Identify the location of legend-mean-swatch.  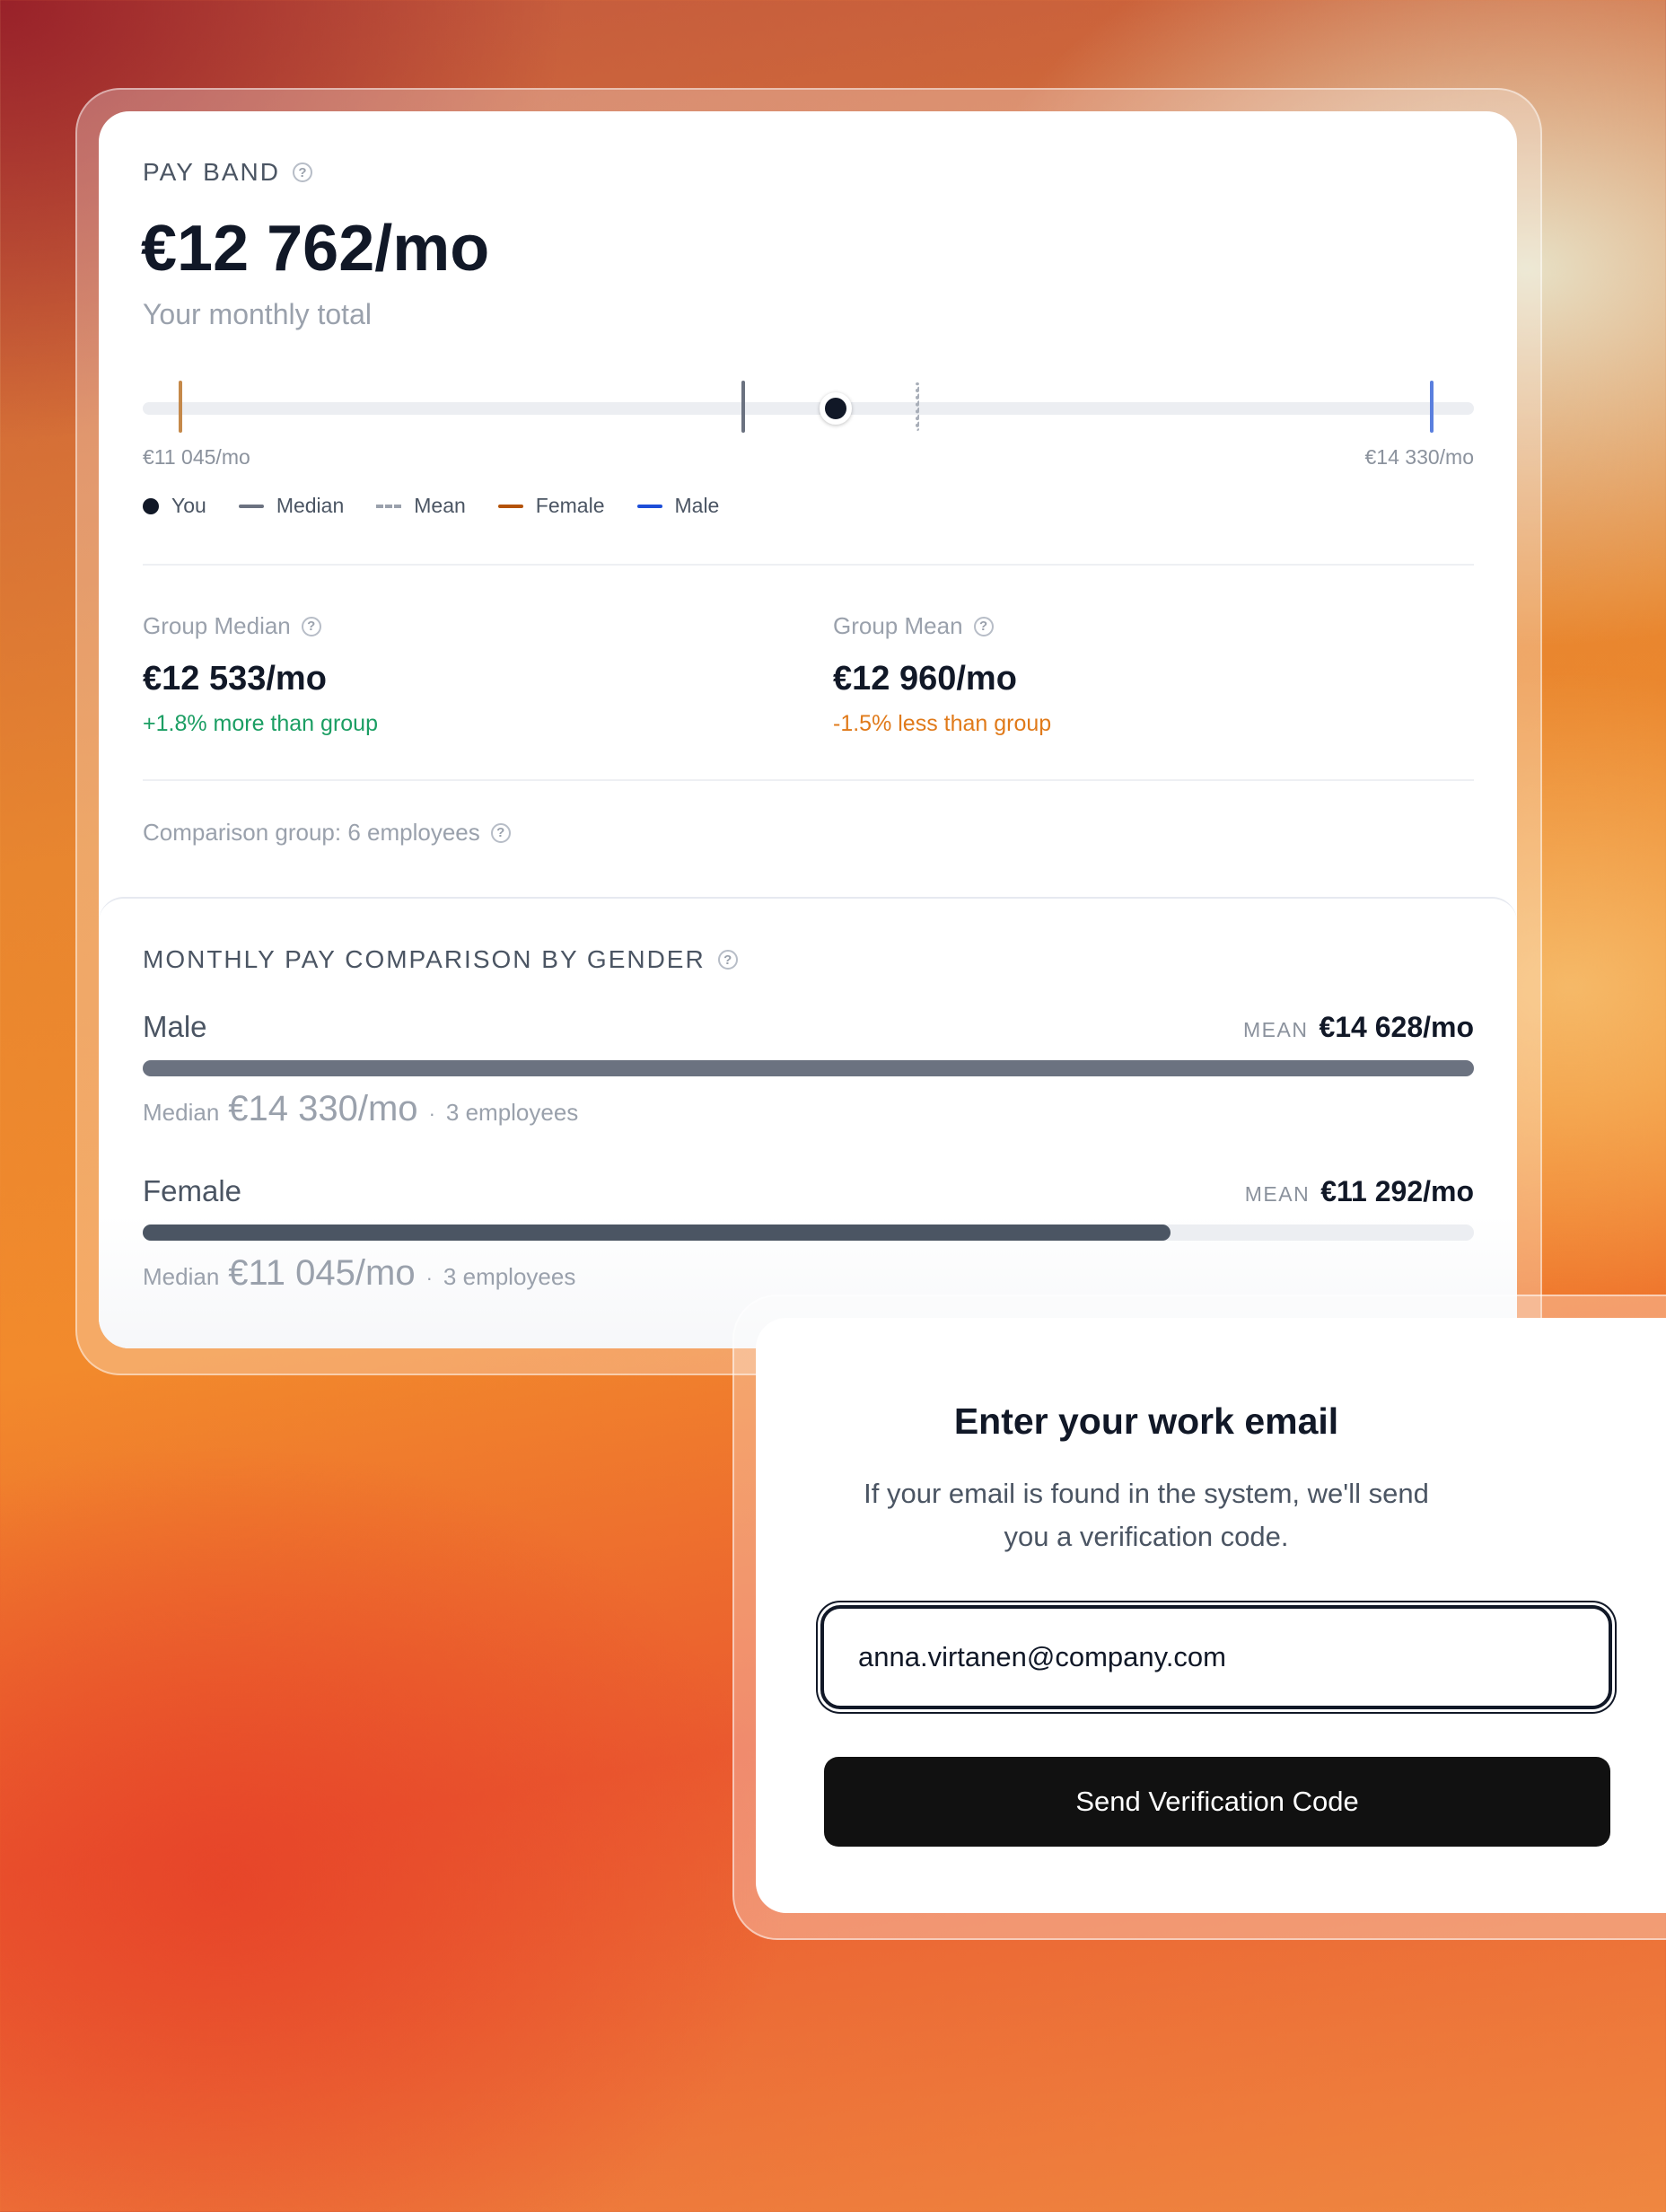
(389, 506).